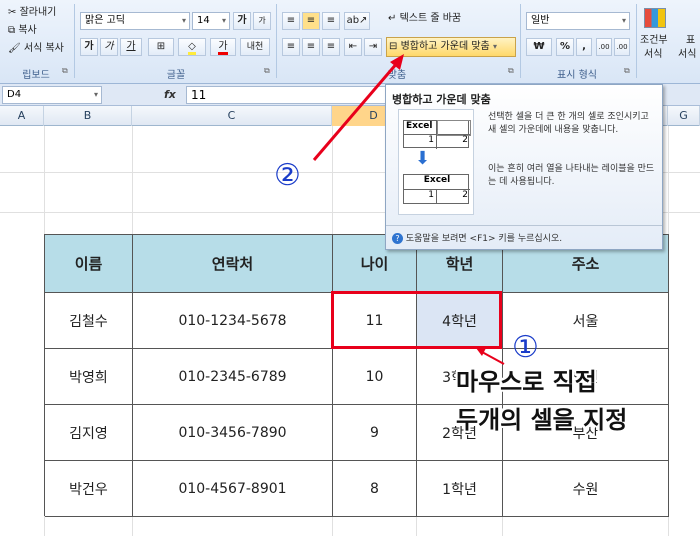  What do you see at coordinates (525, 347) in the screenshot?
I see `annotation-step-1: ①` at bounding box center [525, 347].